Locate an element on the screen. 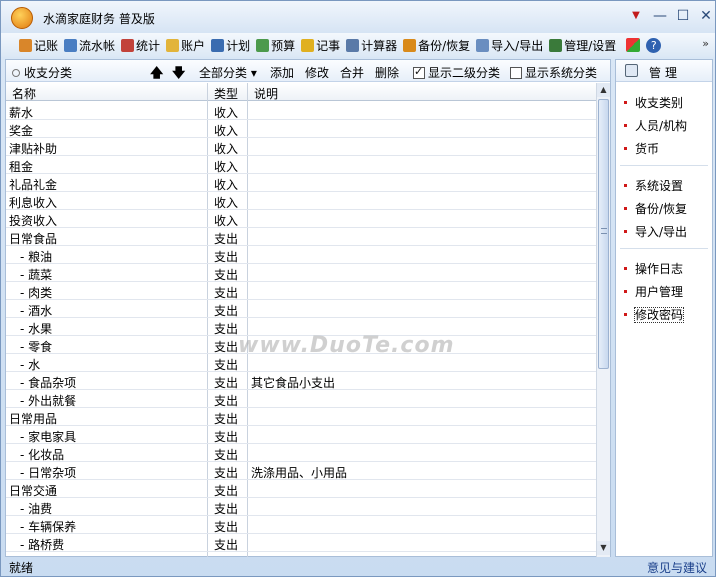 The height and width of the screenshot is (577, 716). sidebar-item-2-0: 操作日志 is located at coordinates (653, 268).